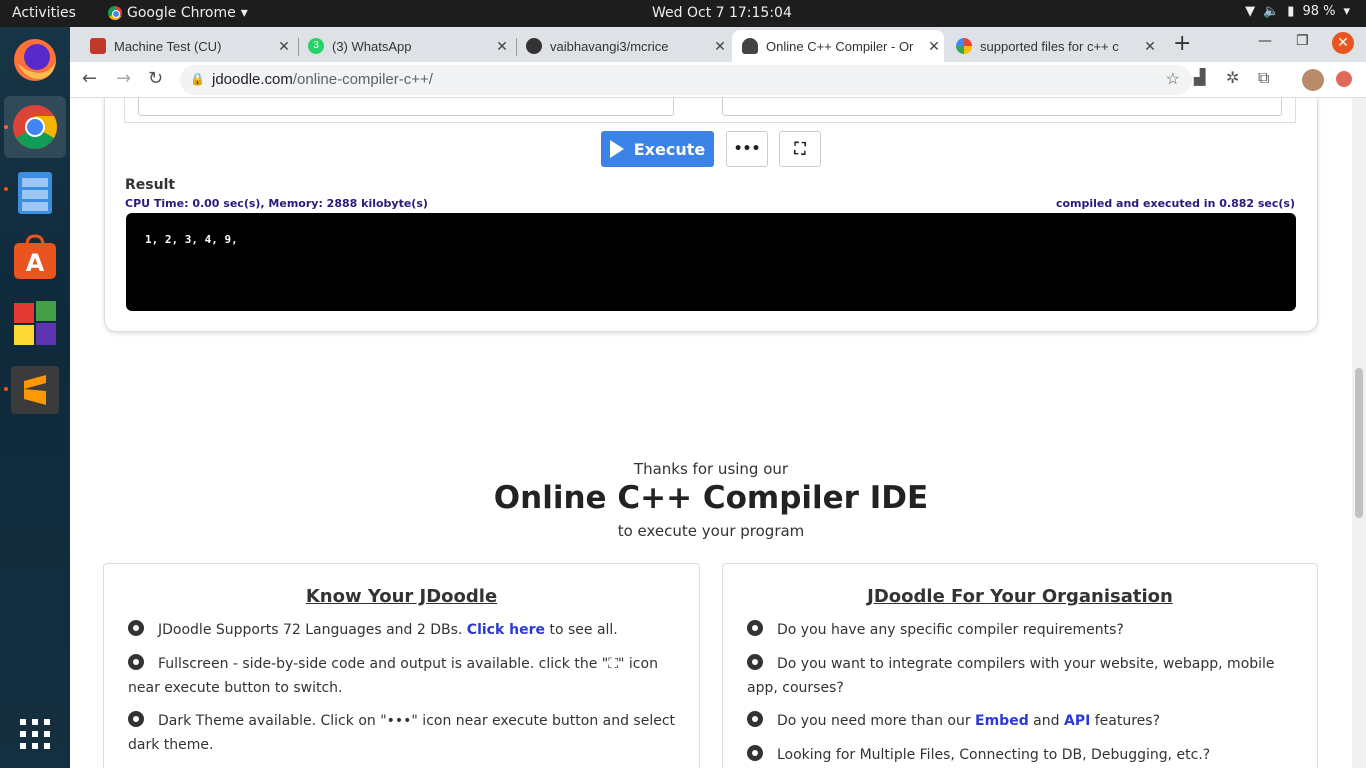 The height and width of the screenshot is (768, 1366). What do you see at coordinates (1175, 203) in the screenshot?
I see `compile-time: compiled and executed in 0.882 sec(s)` at bounding box center [1175, 203].